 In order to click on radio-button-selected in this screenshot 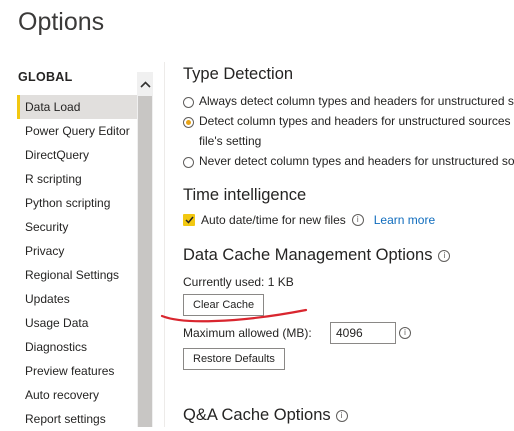, I will do `click(188, 122)`.